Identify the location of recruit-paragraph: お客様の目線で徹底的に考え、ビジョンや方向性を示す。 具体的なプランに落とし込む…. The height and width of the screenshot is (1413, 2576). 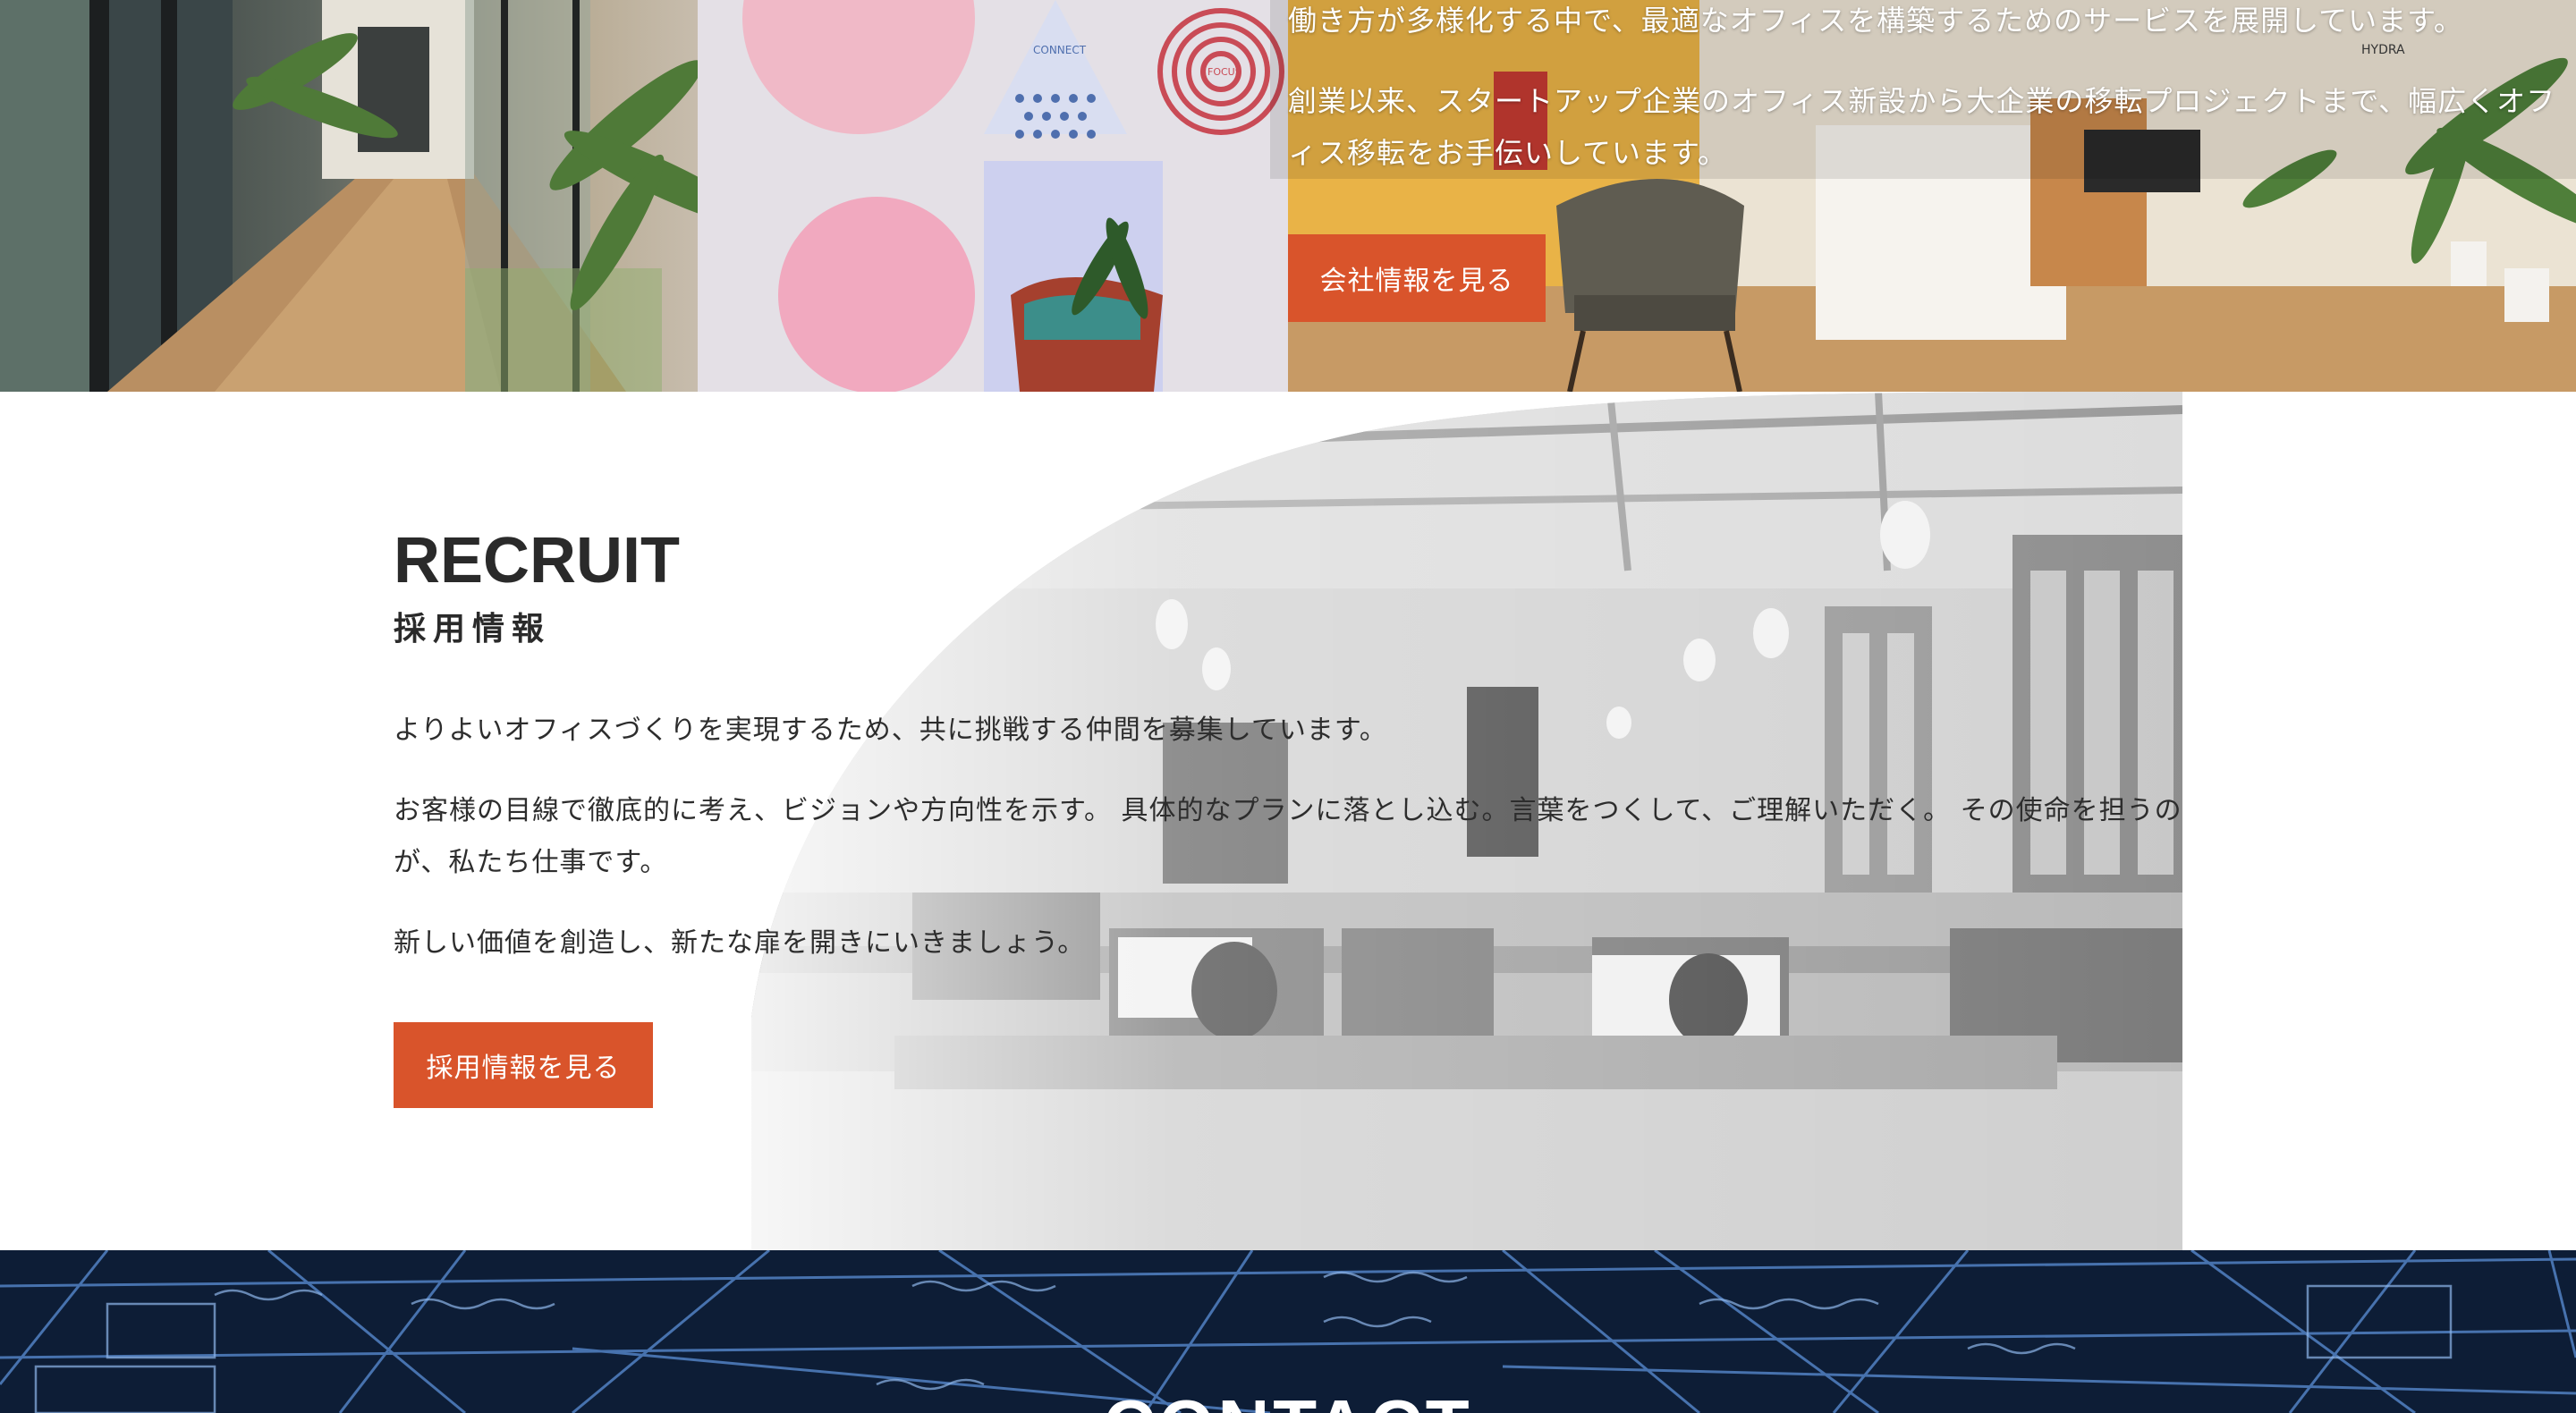
(1288, 836).